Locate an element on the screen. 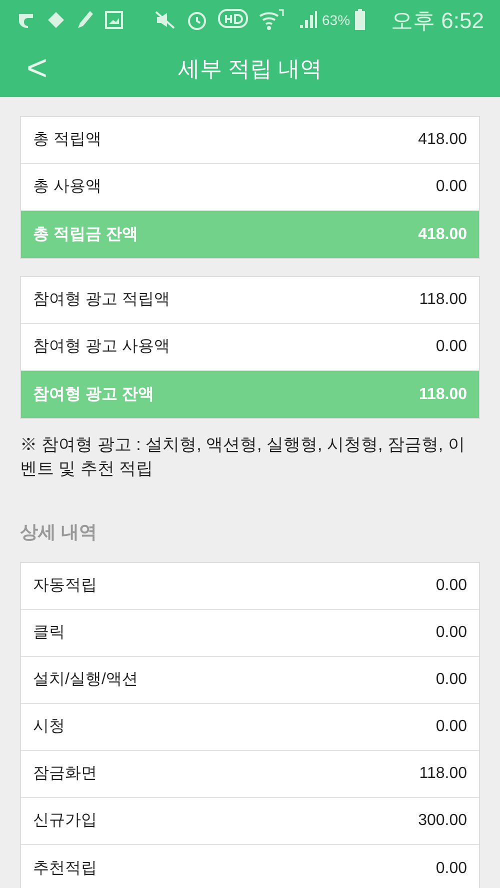  note-text: ※ 참여형 광고 : 설치형, 액션형, 실행형, 시청형, 잠금형, 이벤트 및 추천 적립 is located at coordinates (243, 457).